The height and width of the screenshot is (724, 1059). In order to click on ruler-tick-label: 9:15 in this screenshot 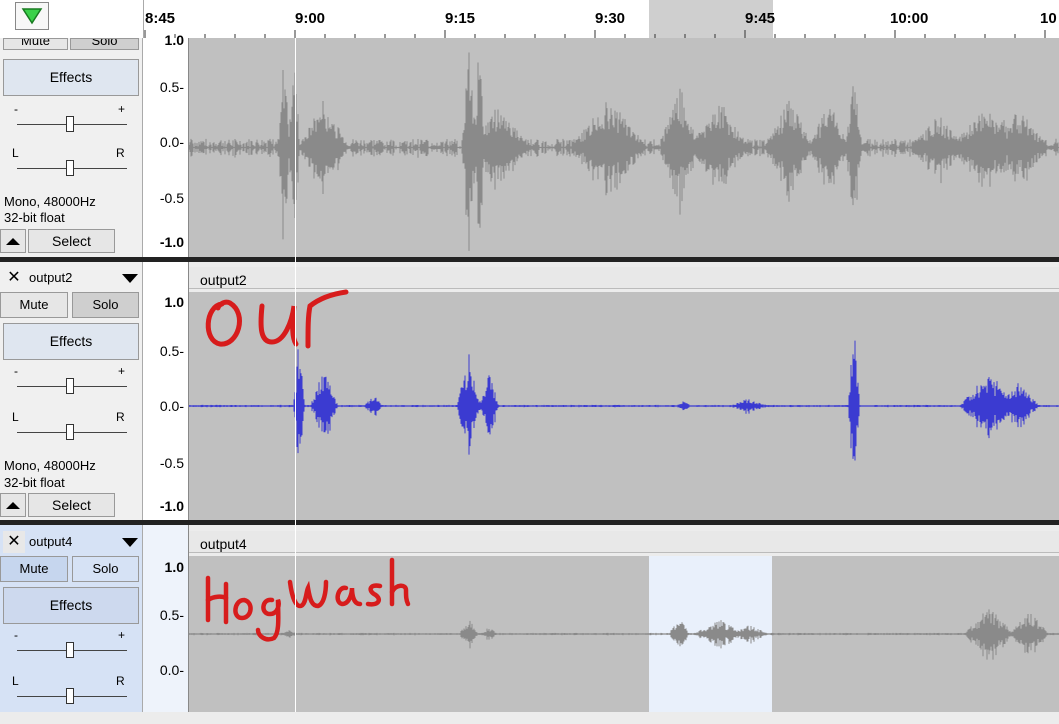, I will do `click(460, 18)`.